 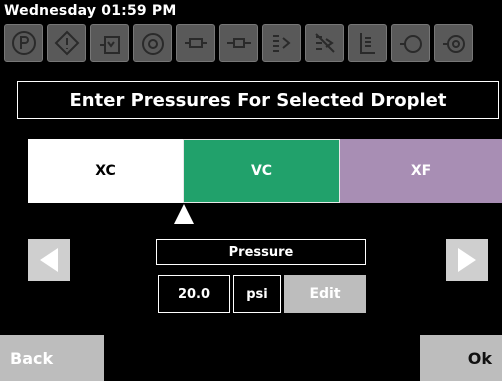 I want to click on tank-icon, so click(x=109, y=43).